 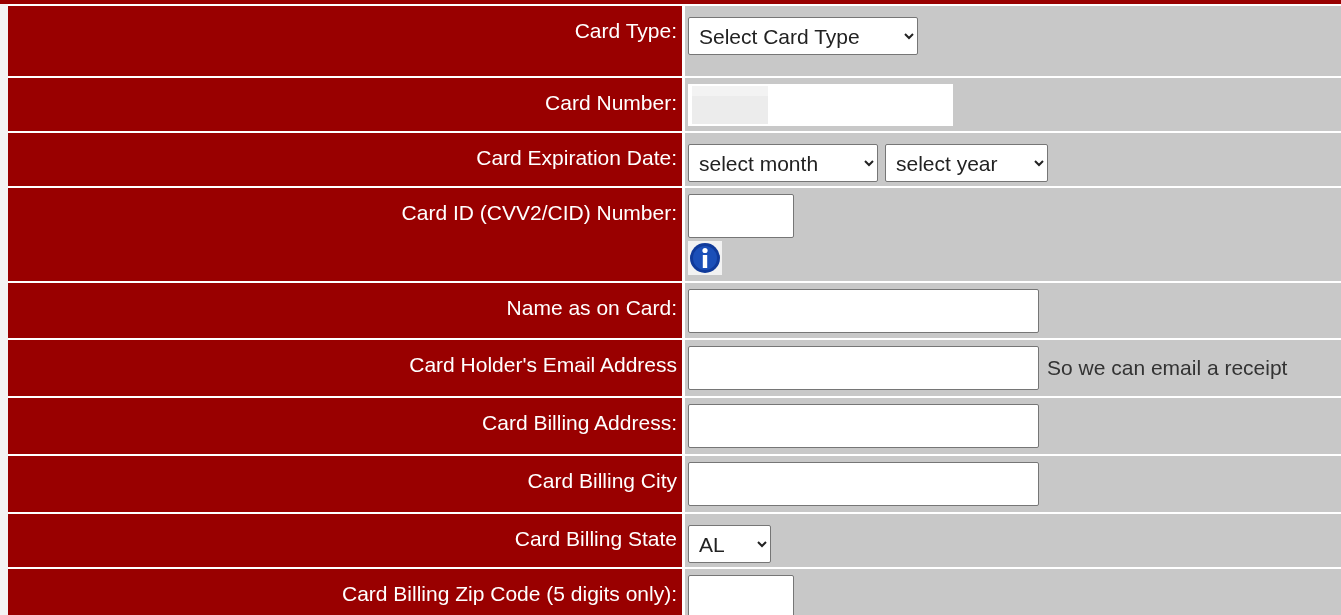 What do you see at coordinates (729, 544) in the screenshot?
I see `dropdown: AL` at bounding box center [729, 544].